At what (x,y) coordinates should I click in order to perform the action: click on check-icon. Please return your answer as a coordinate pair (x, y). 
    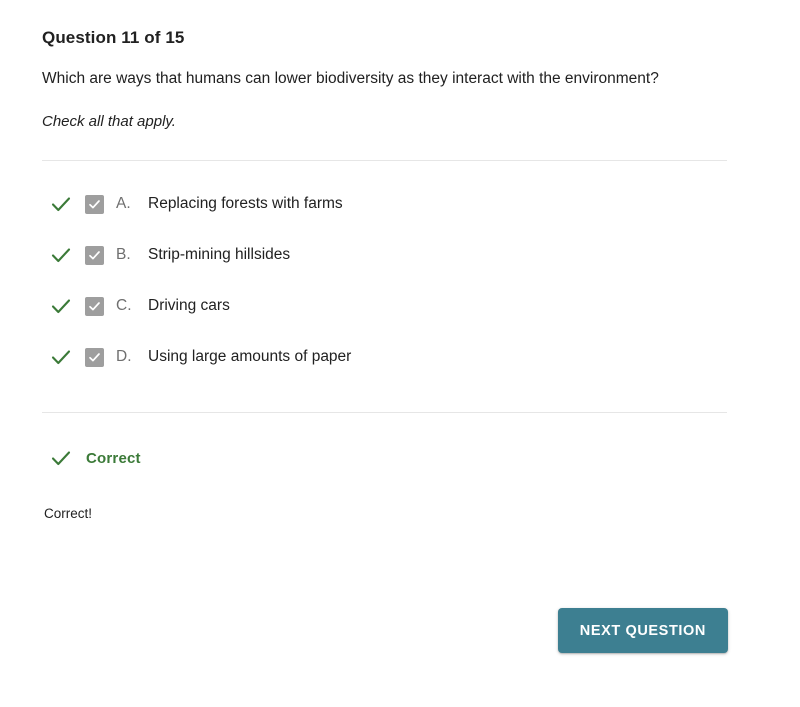
    Looking at the image, I should click on (61, 458).